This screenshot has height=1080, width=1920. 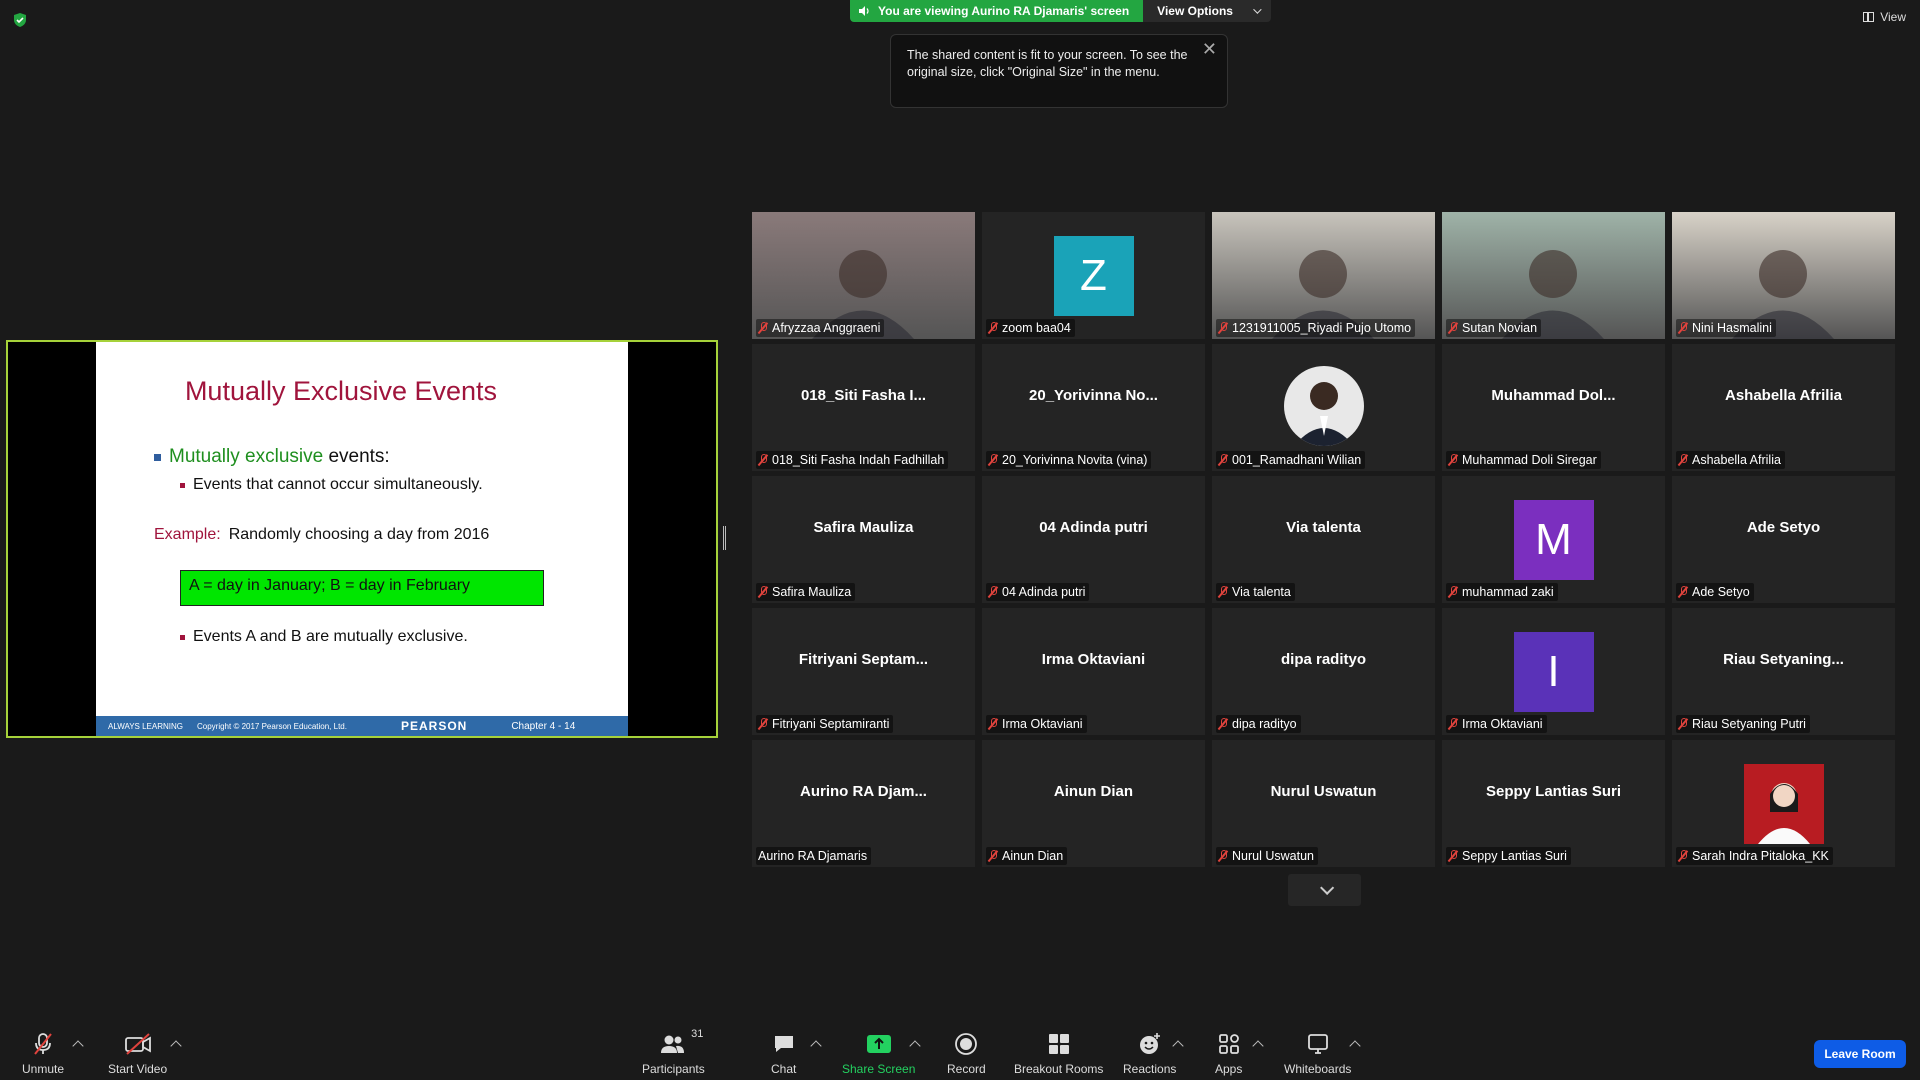 I want to click on record-button: Record, so click(x=966, y=1054).